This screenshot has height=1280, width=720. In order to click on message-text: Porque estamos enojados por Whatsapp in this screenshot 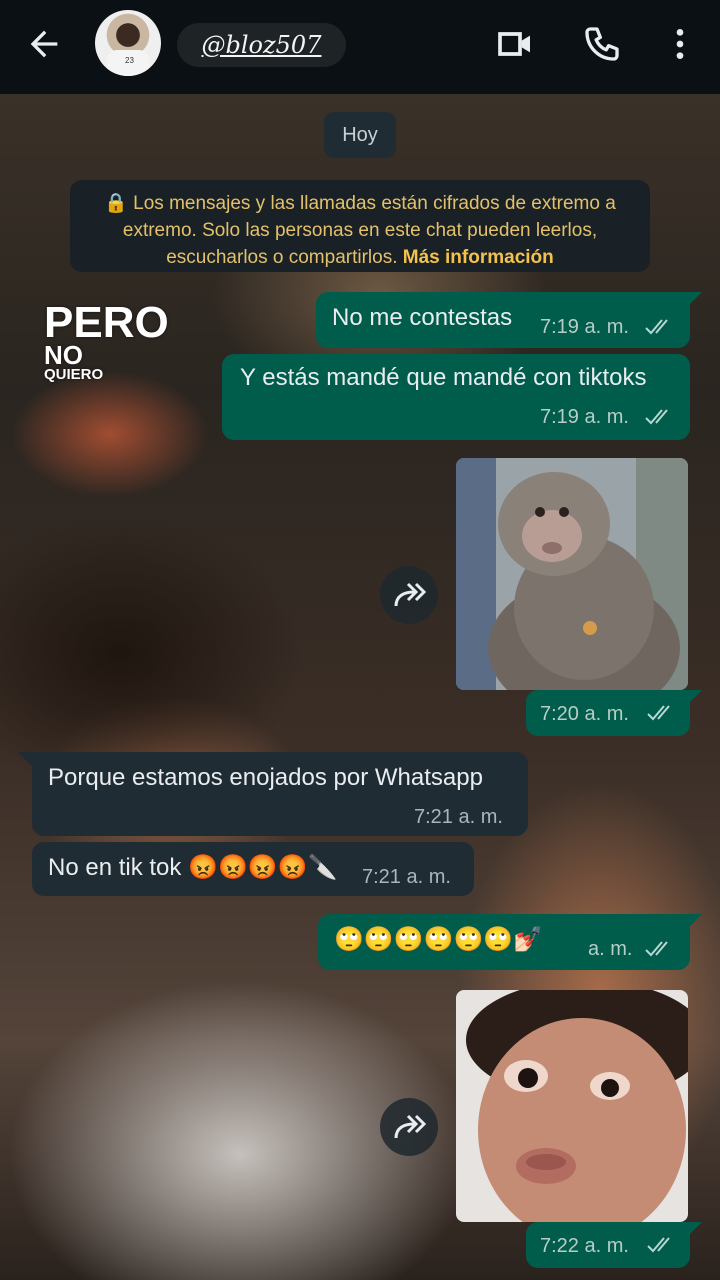, I will do `click(265, 777)`.